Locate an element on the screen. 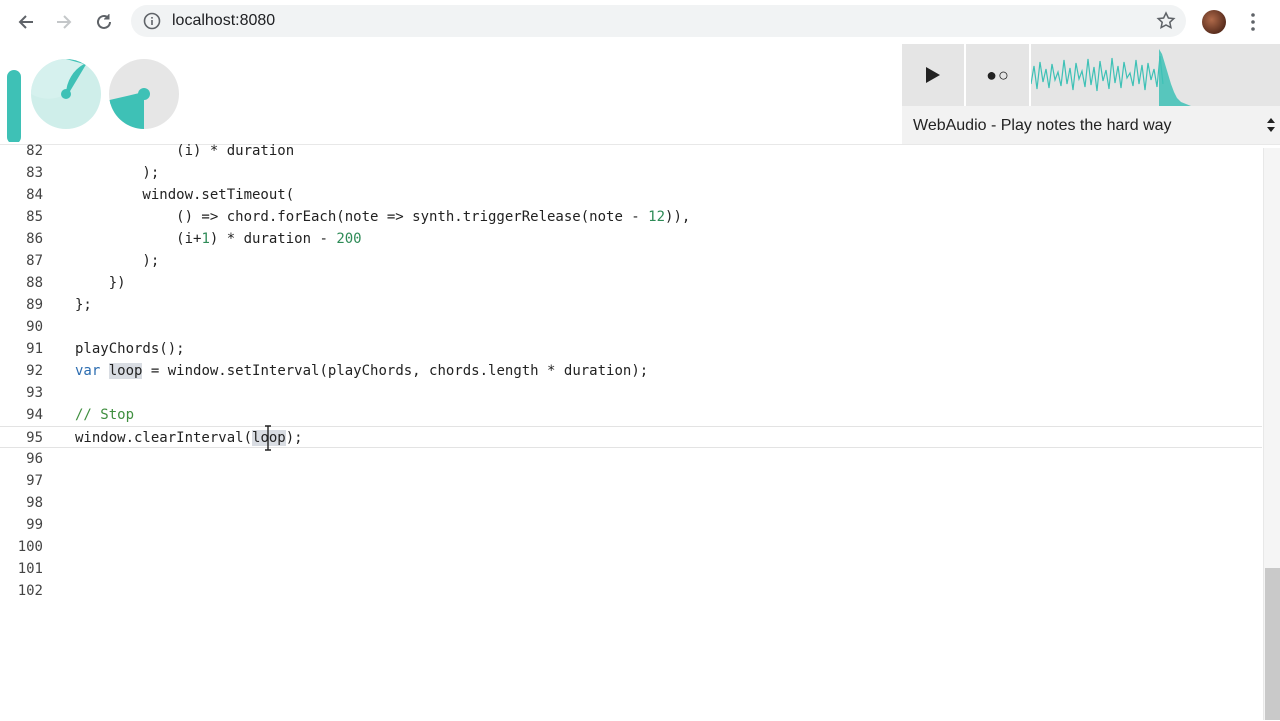 This screenshot has height=721, width=1280. code-line-active: 95 window.clearInterval(loop); is located at coordinates (631, 437).